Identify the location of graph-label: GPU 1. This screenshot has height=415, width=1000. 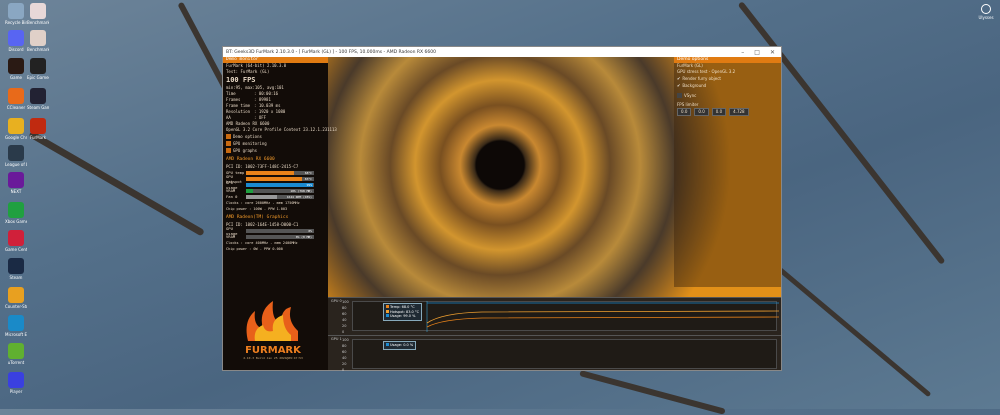
(336, 339).